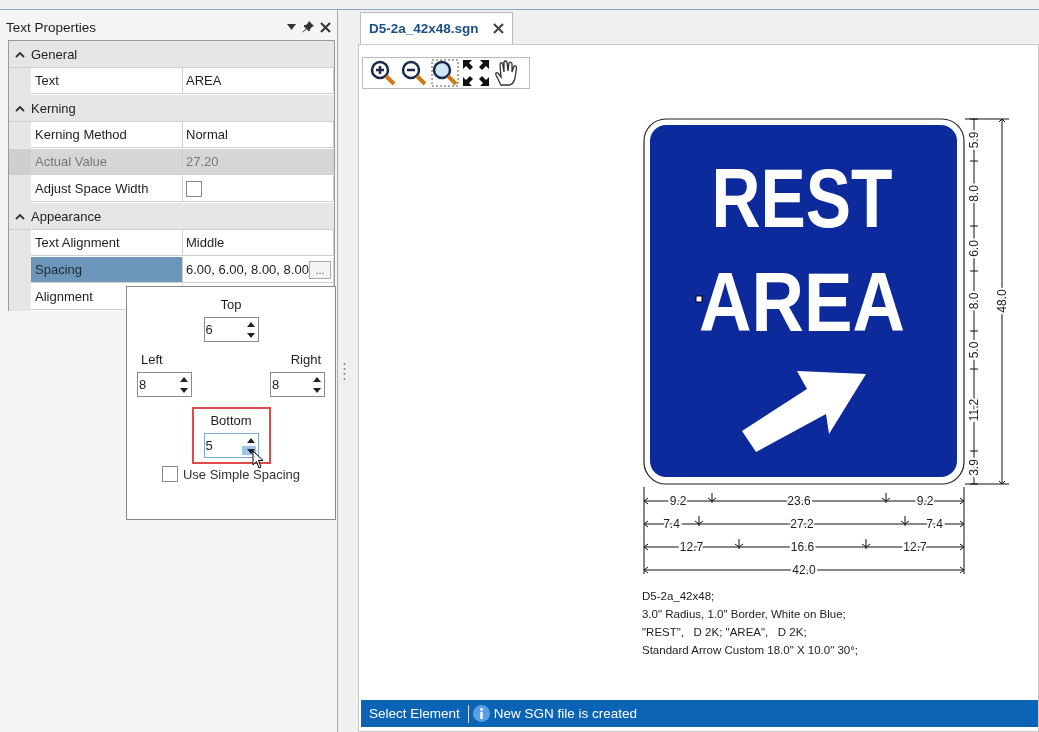 Image resolution: width=1039 pixels, height=732 pixels. I want to click on property-value: Normal, so click(207, 134).